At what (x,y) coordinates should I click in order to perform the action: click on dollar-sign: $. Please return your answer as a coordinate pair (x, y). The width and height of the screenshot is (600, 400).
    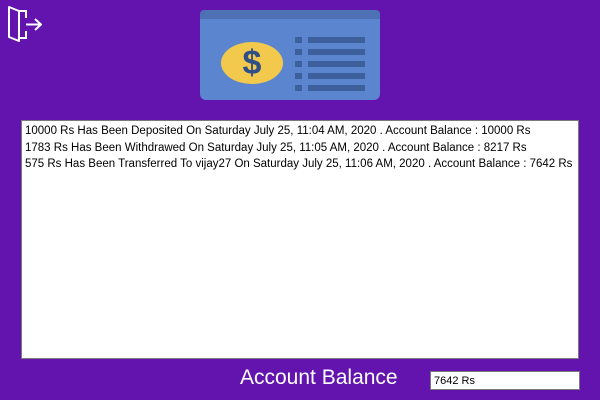
    Looking at the image, I should click on (252, 63).